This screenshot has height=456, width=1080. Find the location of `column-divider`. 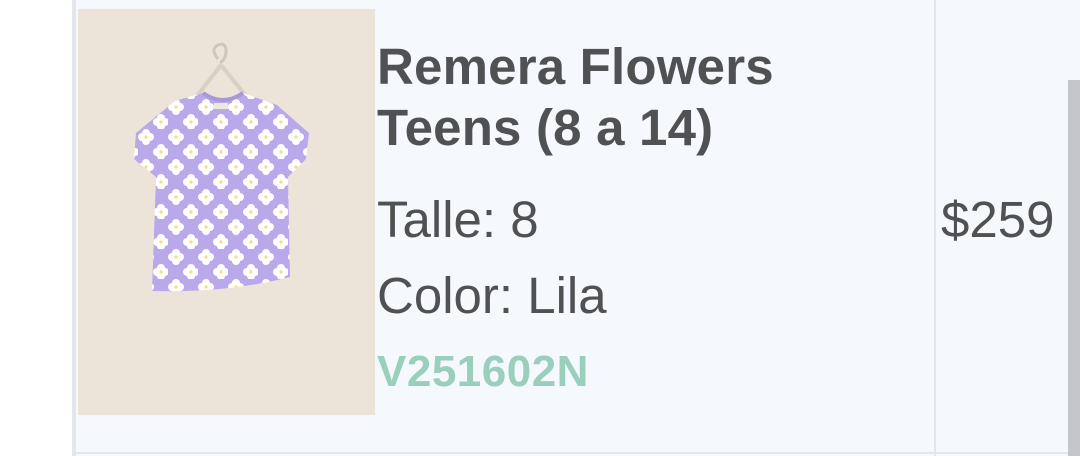

column-divider is located at coordinates (935, 228).